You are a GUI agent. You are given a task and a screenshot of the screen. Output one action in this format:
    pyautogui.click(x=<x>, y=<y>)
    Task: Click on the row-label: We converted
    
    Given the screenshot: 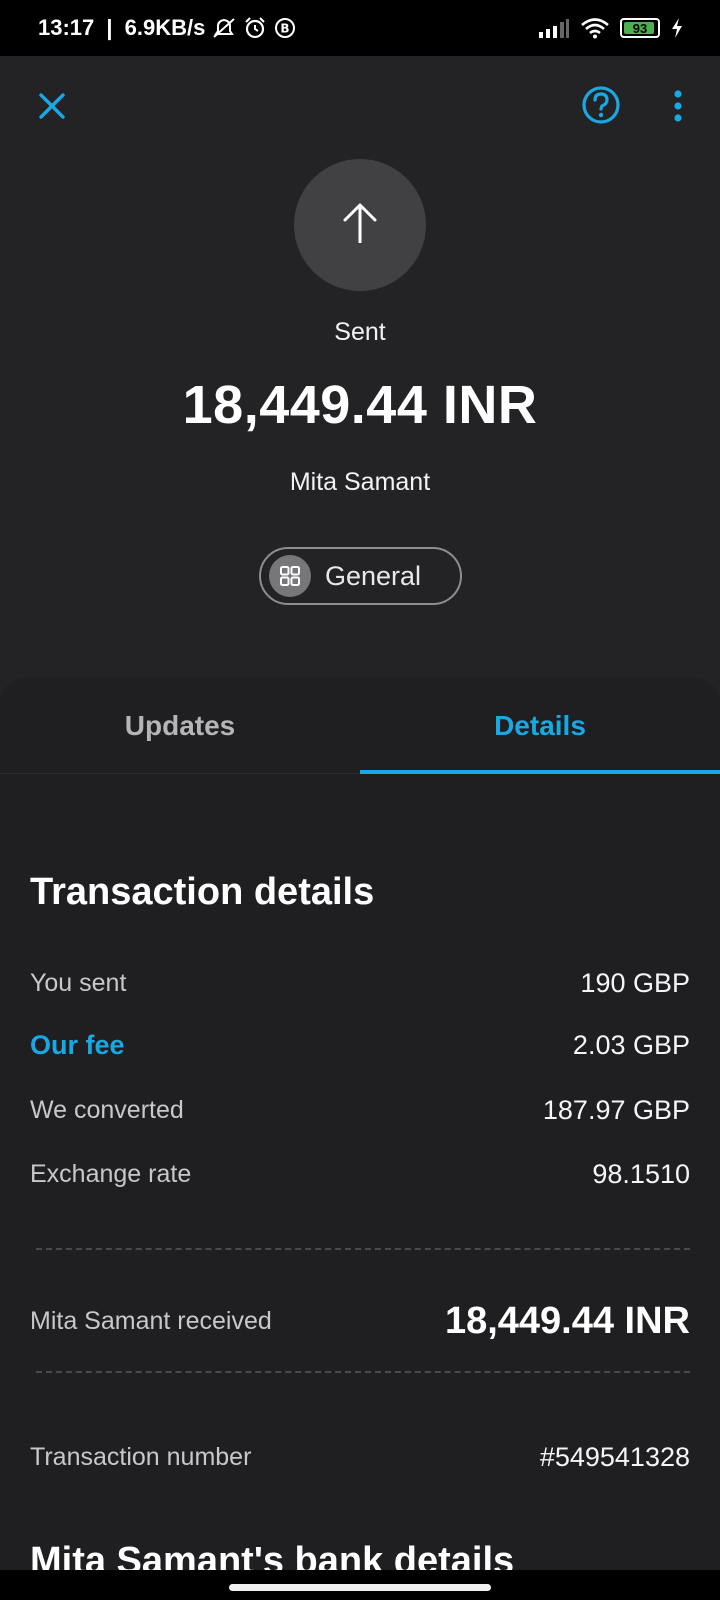 What is the action you would take?
    pyautogui.click(x=107, y=1110)
    